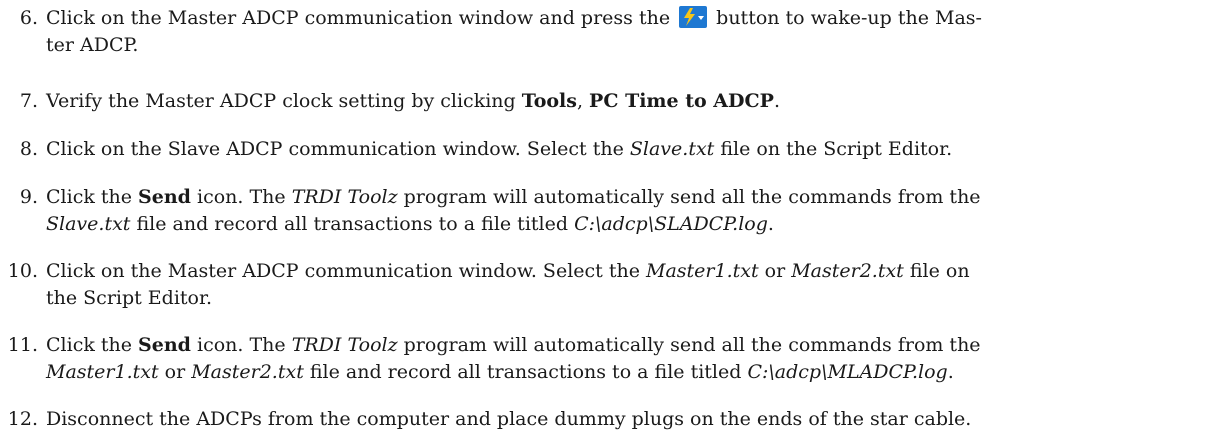  I want to click on step-number: 8., so click(28, 149).